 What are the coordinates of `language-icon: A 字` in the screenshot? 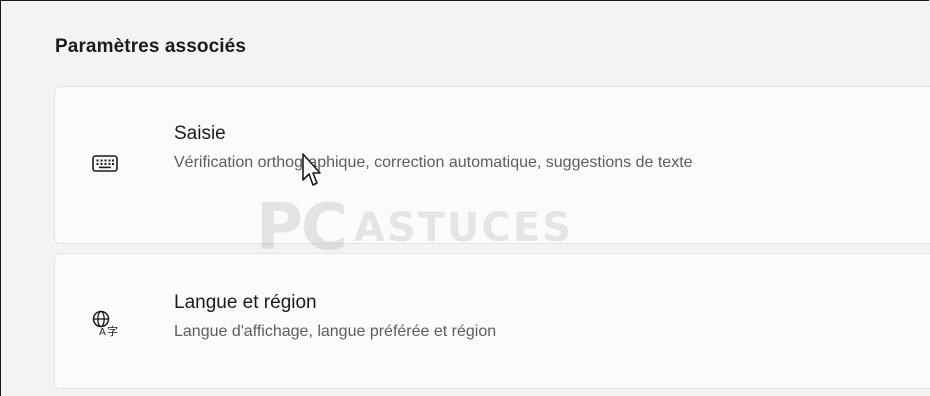 It's located at (105, 323).